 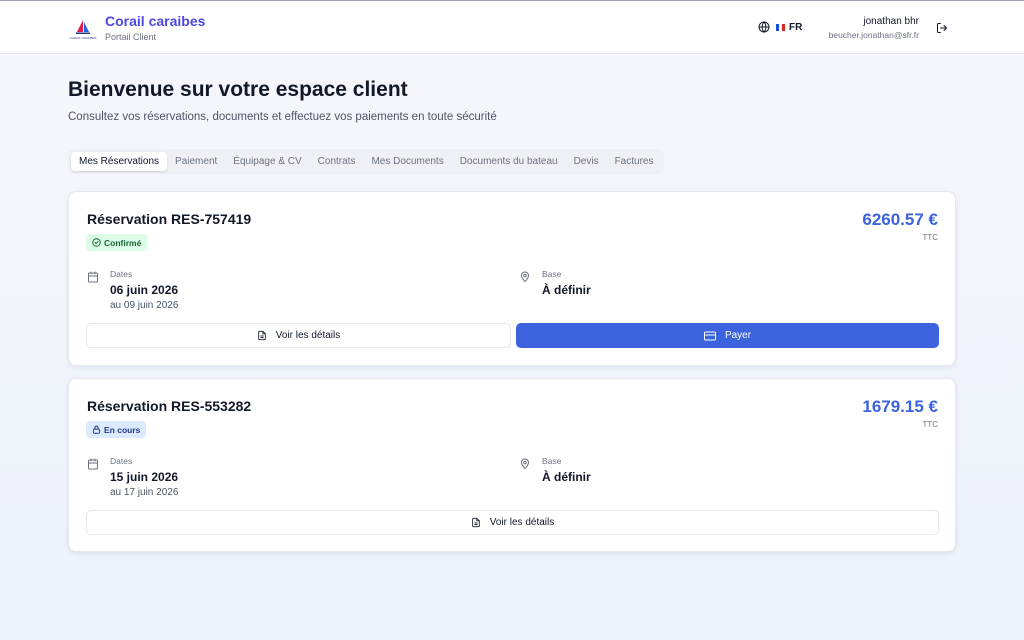 I want to click on user-email: beucher.jonathan@sfr.fr, so click(x=873, y=35).